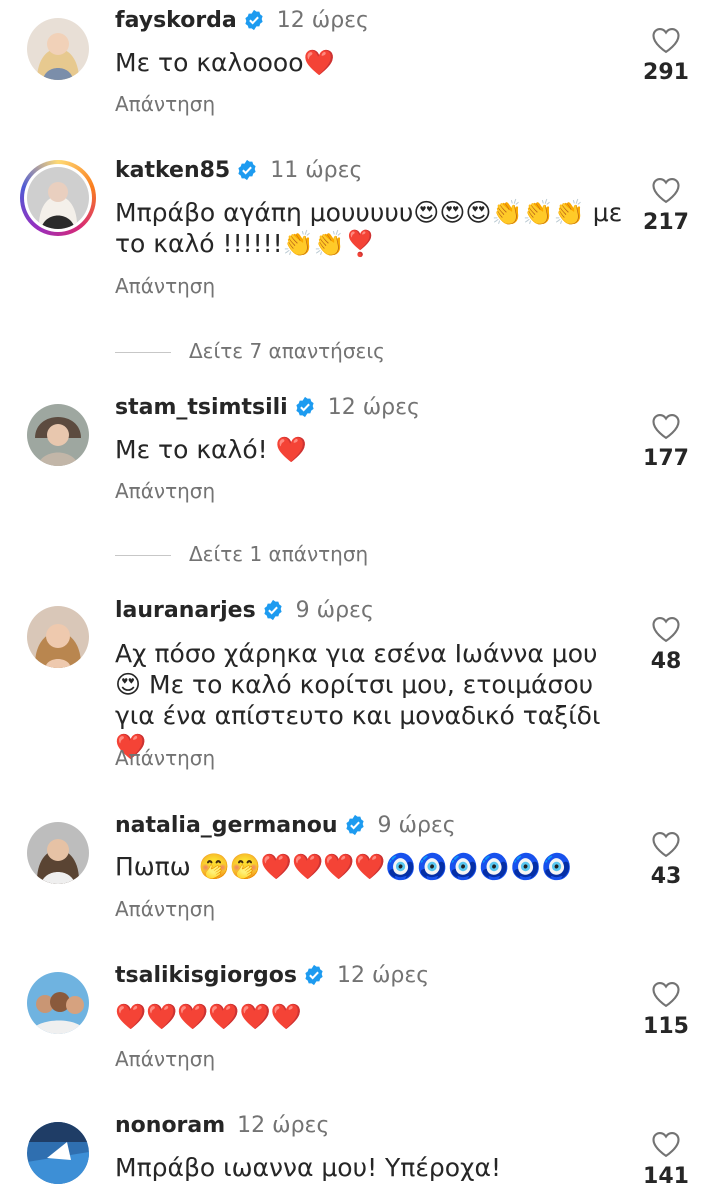 This screenshot has height=1196, width=720. What do you see at coordinates (666, 859) in the screenshot?
I see `like-button: 43` at bounding box center [666, 859].